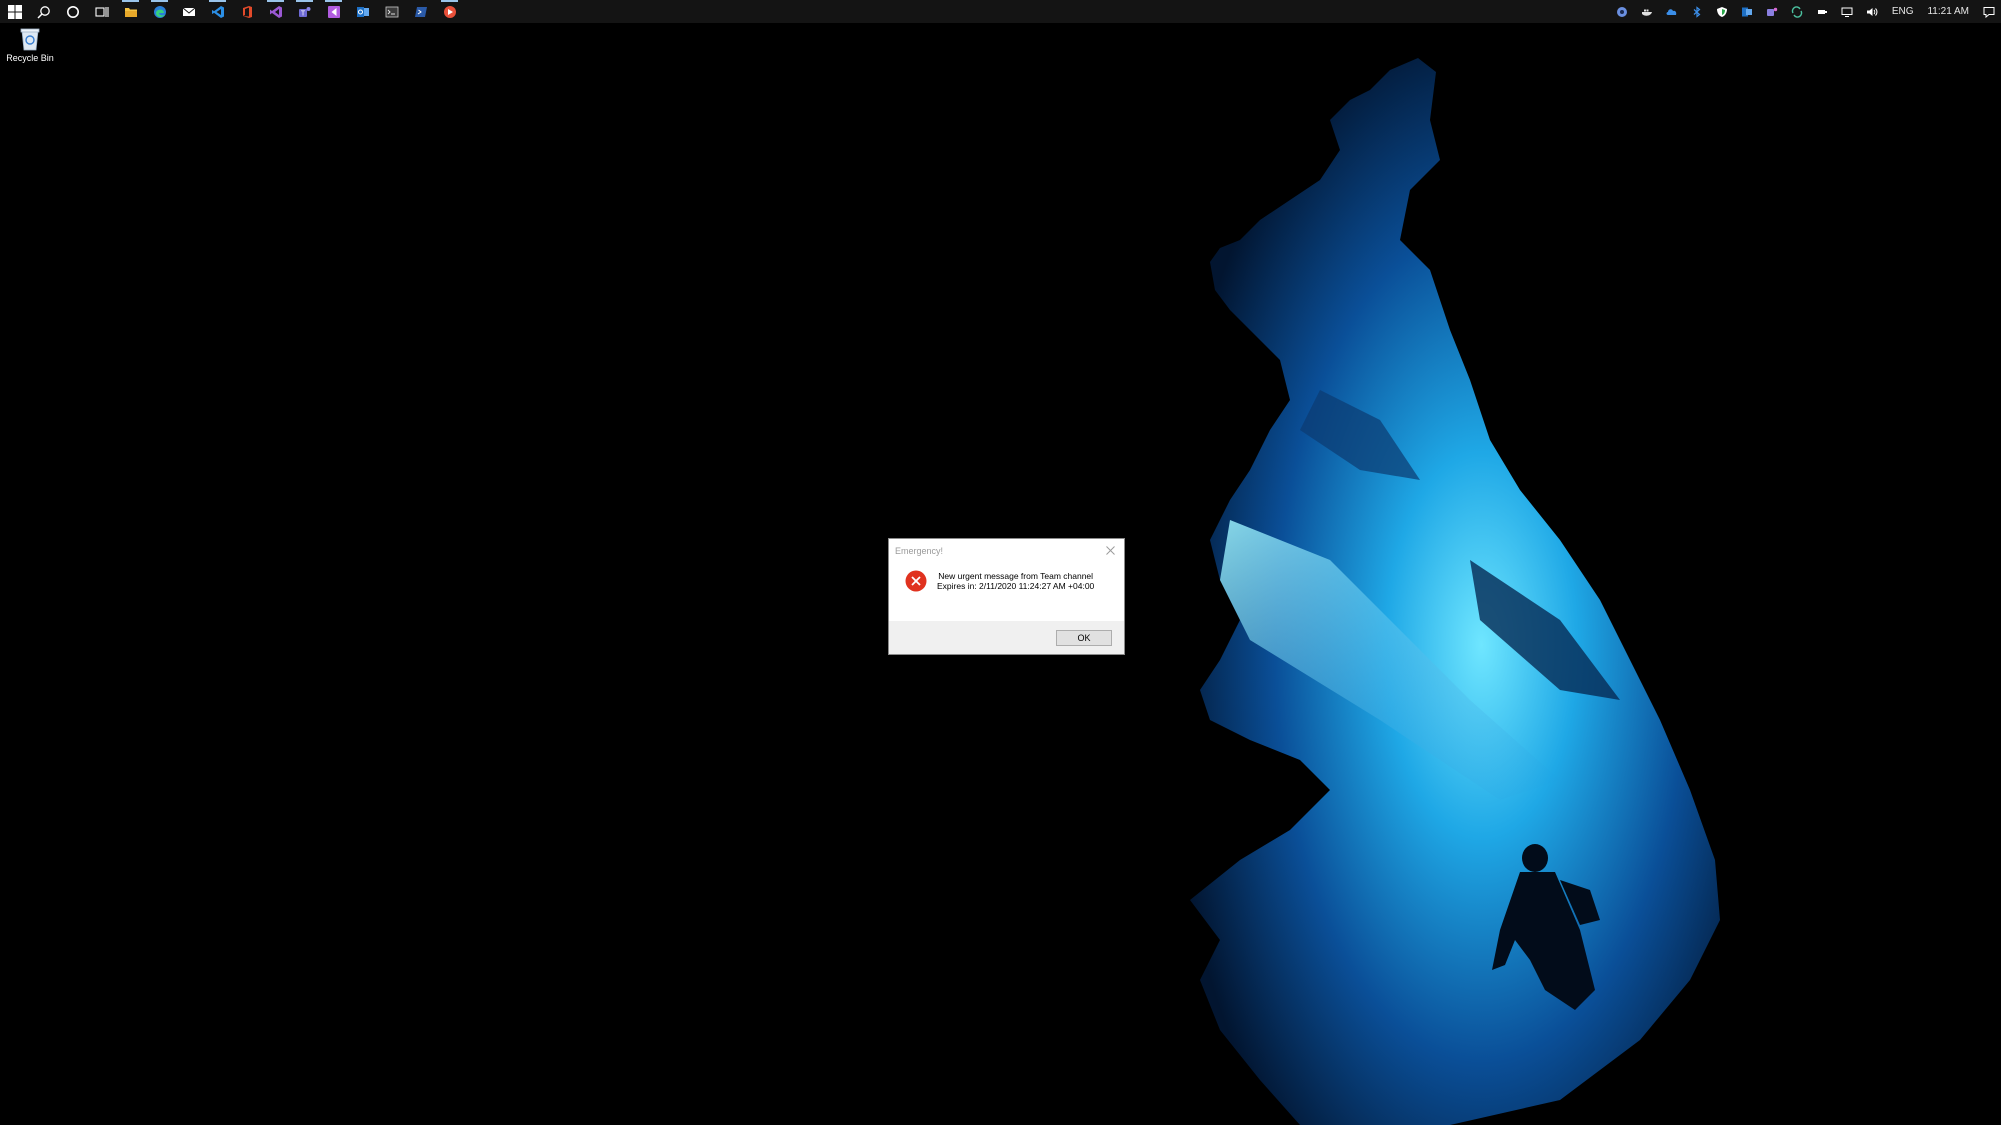  I want to click on usb-tray, so click(1822, 11).